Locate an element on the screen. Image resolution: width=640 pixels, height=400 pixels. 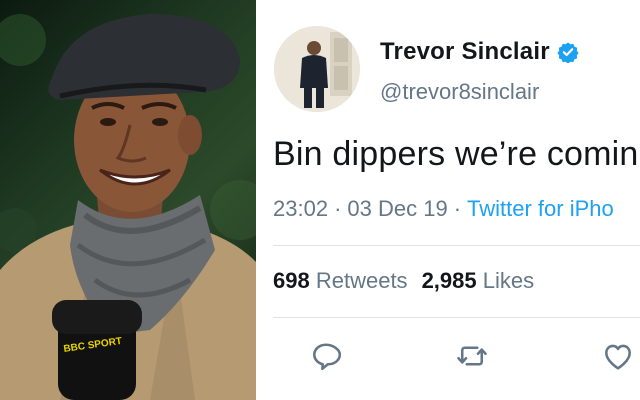
tweet-date: 03 Dec 19 is located at coordinates (397, 208).